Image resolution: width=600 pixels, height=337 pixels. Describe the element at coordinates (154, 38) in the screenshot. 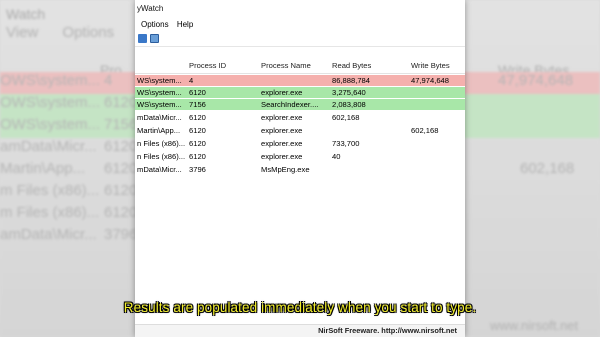

I see `properties-icon` at that location.